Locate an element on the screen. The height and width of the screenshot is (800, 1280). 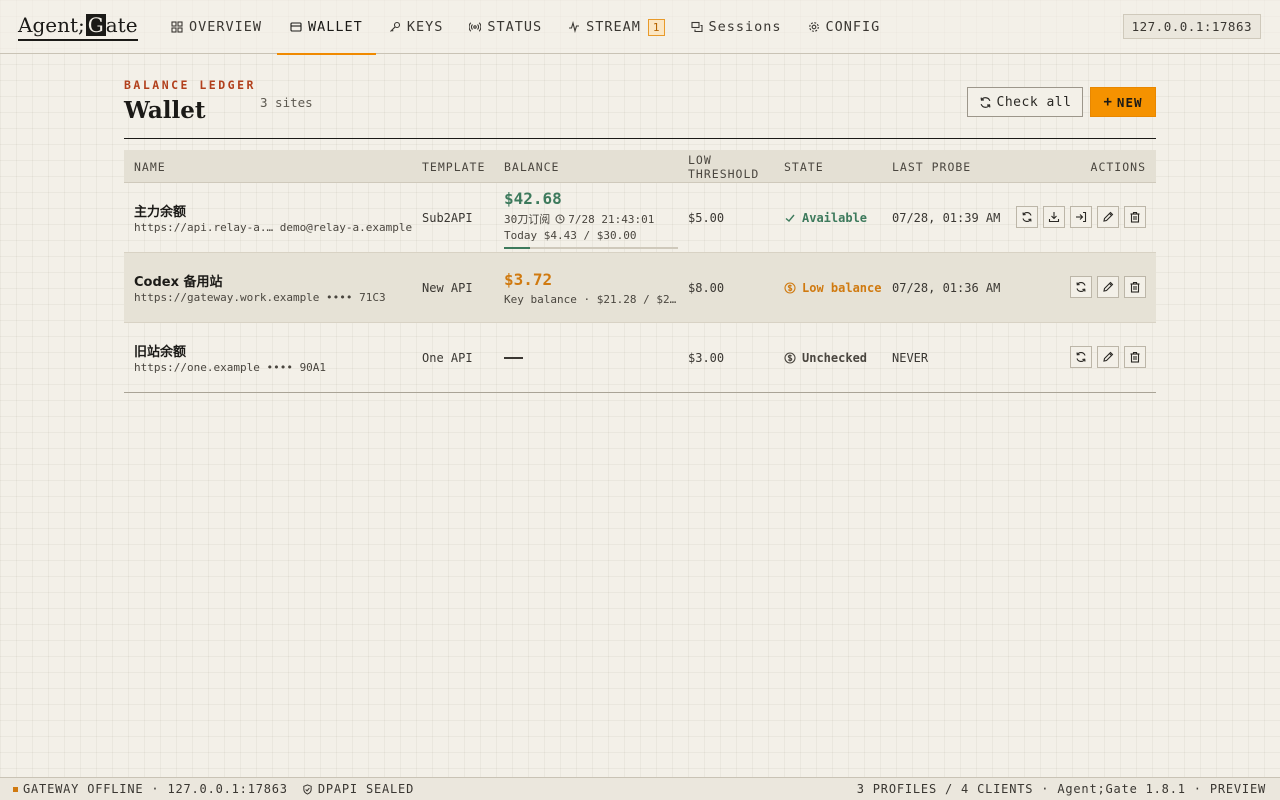
clock-icon is located at coordinates (560, 219).